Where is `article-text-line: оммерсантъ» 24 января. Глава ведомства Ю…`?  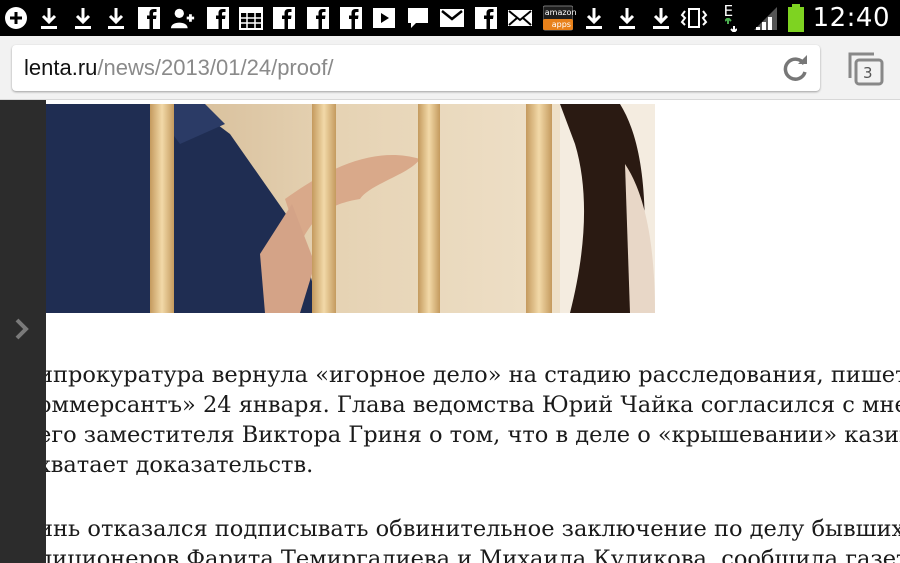 article-text-line: оммерсантъ» 24 января. Глава ведомства Ю… is located at coordinates (469, 405).